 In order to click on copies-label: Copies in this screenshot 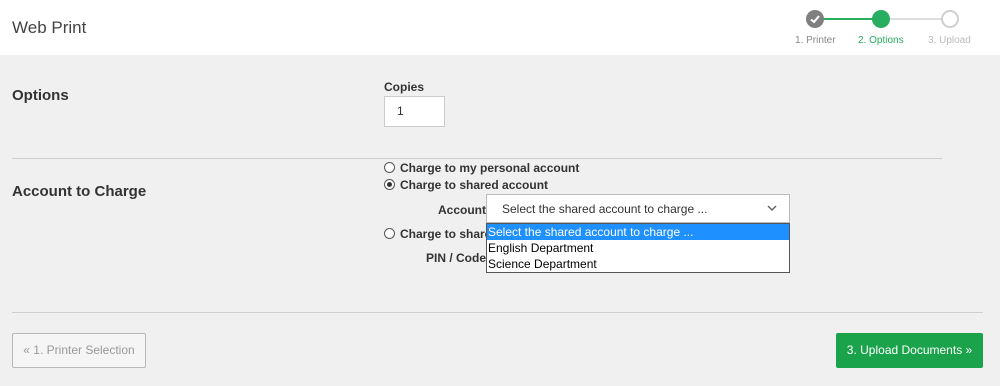, I will do `click(404, 87)`.